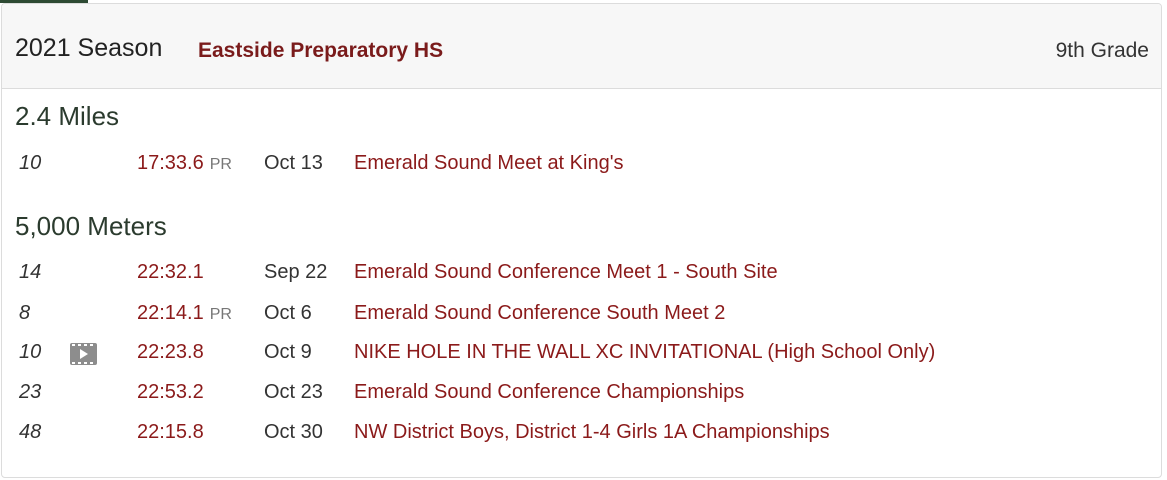 Image resolution: width=1167 pixels, height=480 pixels. I want to click on date: Oct 9, so click(288, 352).